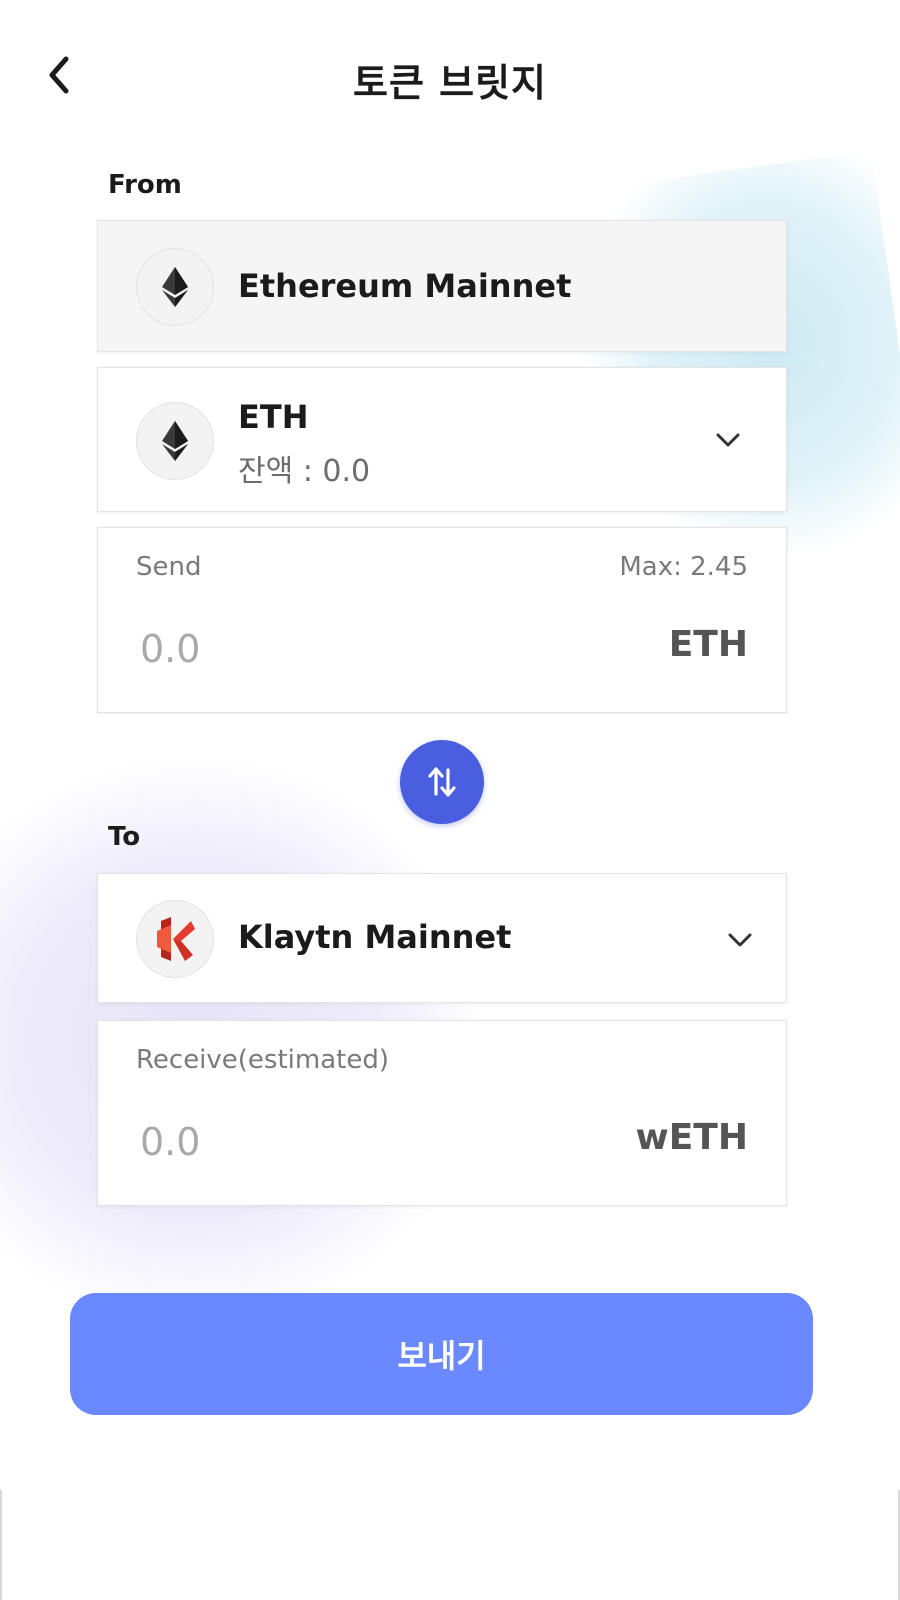 This screenshot has height=1600, width=900. Describe the element at coordinates (169, 567) in the screenshot. I see `send-label: Send` at that location.